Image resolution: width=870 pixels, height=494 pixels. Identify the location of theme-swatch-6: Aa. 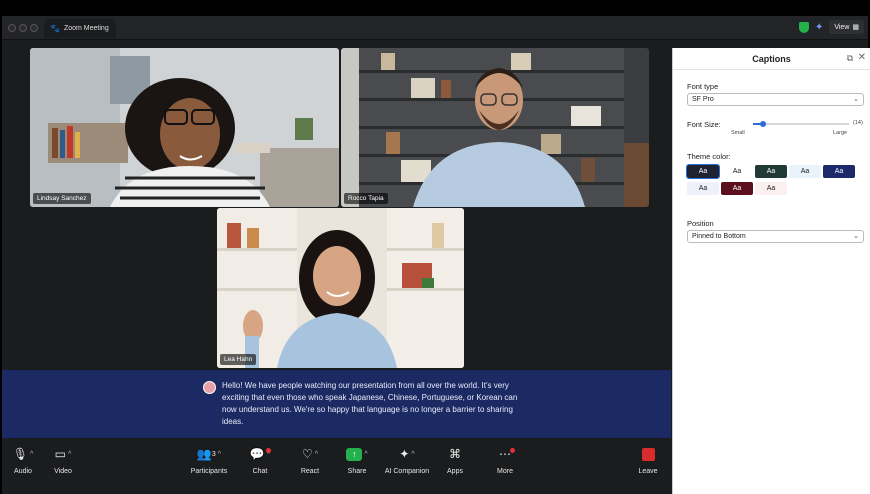
(703, 188).